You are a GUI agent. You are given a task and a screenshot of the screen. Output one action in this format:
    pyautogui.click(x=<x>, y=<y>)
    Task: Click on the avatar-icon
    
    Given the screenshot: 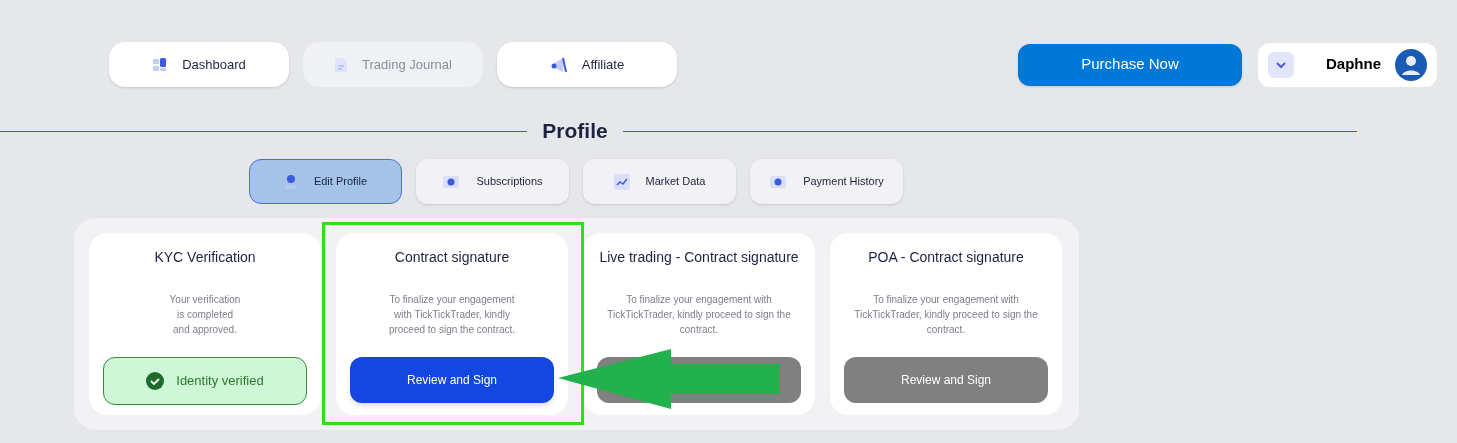 What is the action you would take?
    pyautogui.click(x=1411, y=64)
    